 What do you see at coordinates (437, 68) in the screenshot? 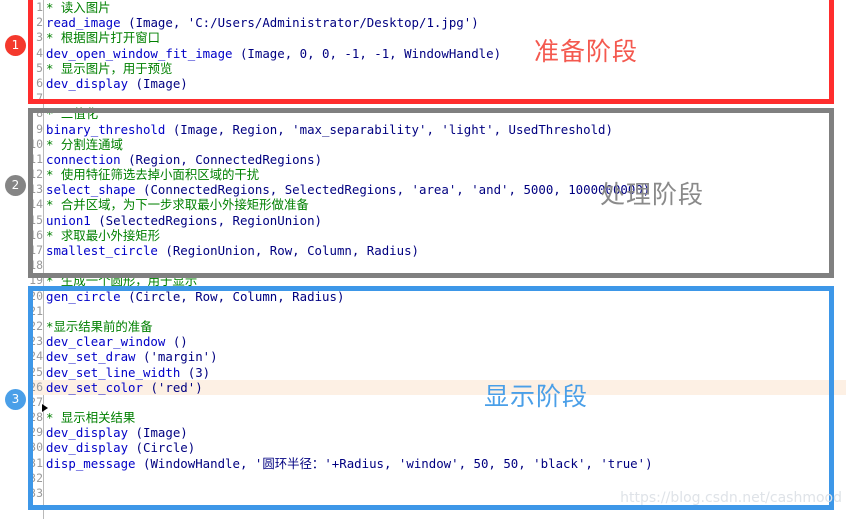
I see `code-line: 5 * 显示图片，用于预览` at bounding box center [437, 68].